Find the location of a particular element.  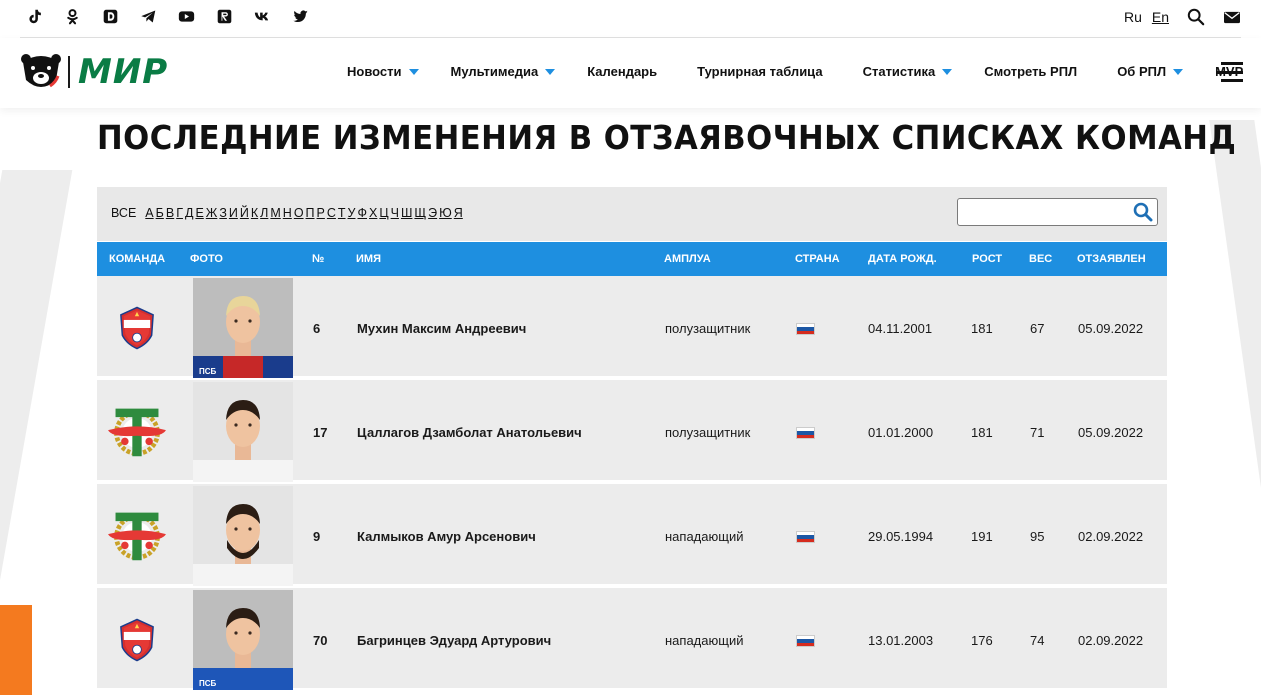

site-logo: МИР is located at coordinates (94, 72).